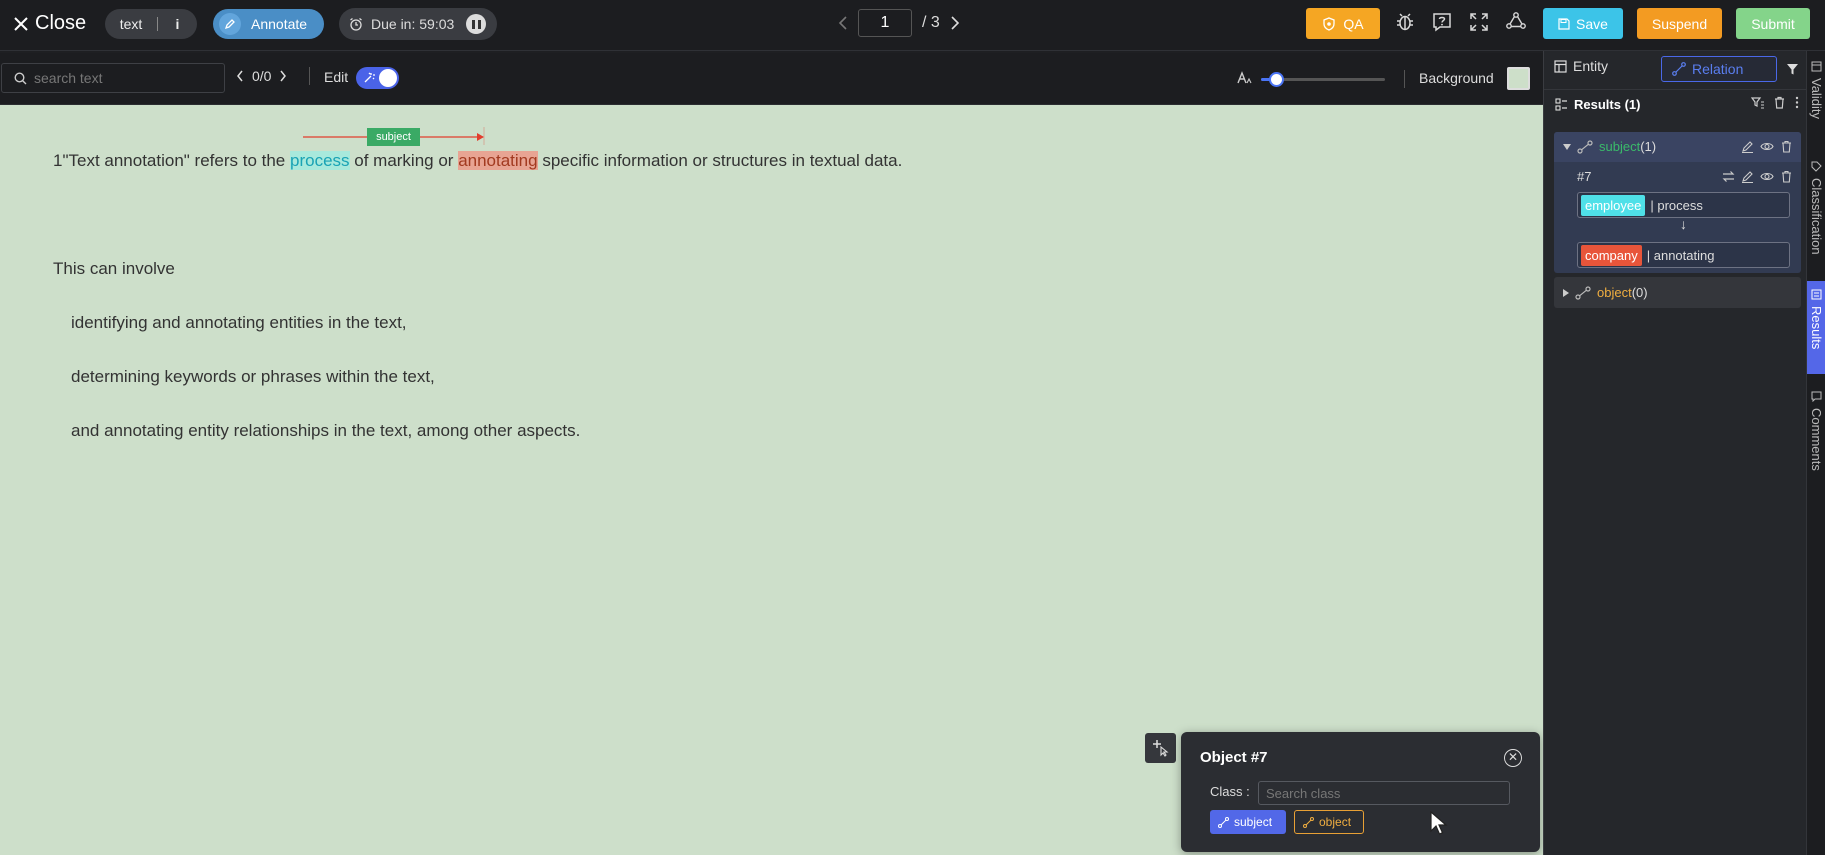 The width and height of the screenshot is (1825, 855). I want to click on relation-label: subject, so click(393, 137).